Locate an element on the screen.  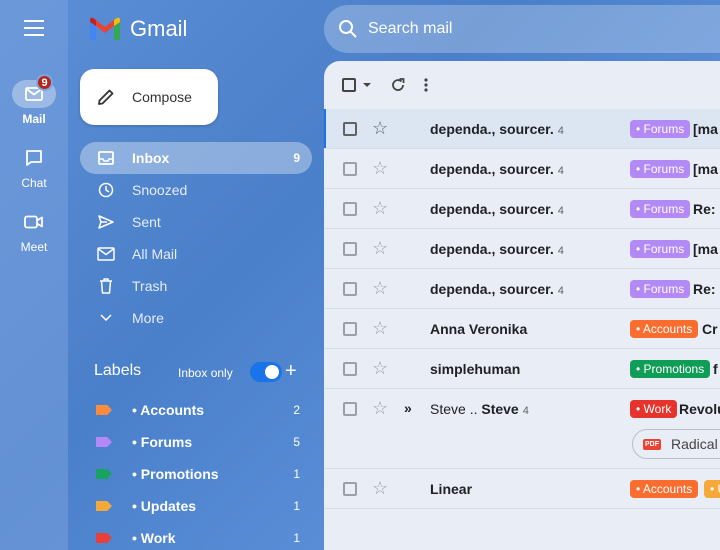
rail-label-meet: Meet is located at coordinates (34, 247).